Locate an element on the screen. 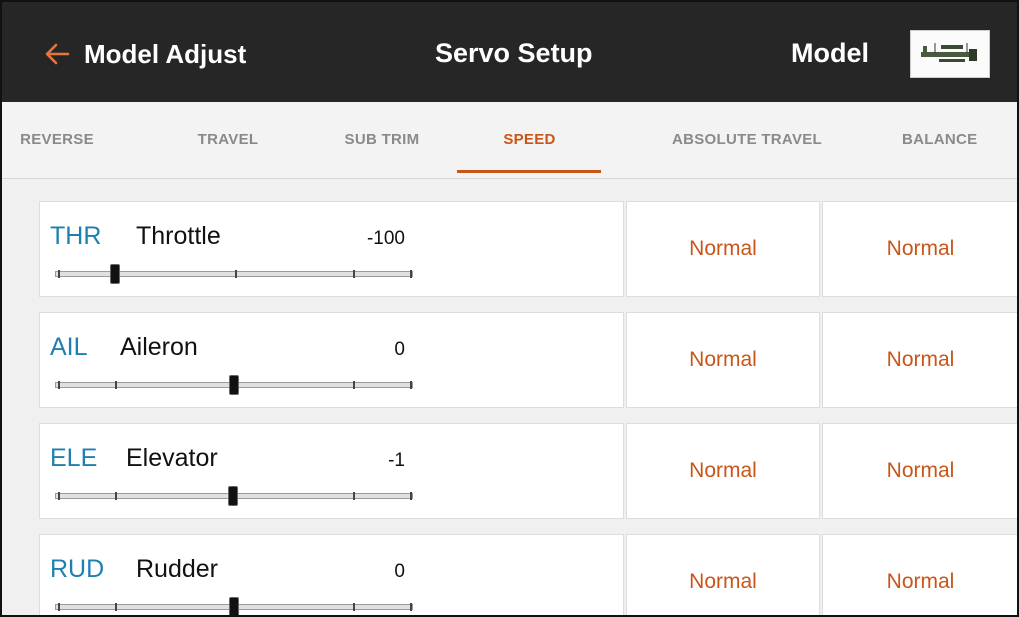 This screenshot has width=1019, height=617. channel-cell: THR Throttle -100 is located at coordinates (331, 249).